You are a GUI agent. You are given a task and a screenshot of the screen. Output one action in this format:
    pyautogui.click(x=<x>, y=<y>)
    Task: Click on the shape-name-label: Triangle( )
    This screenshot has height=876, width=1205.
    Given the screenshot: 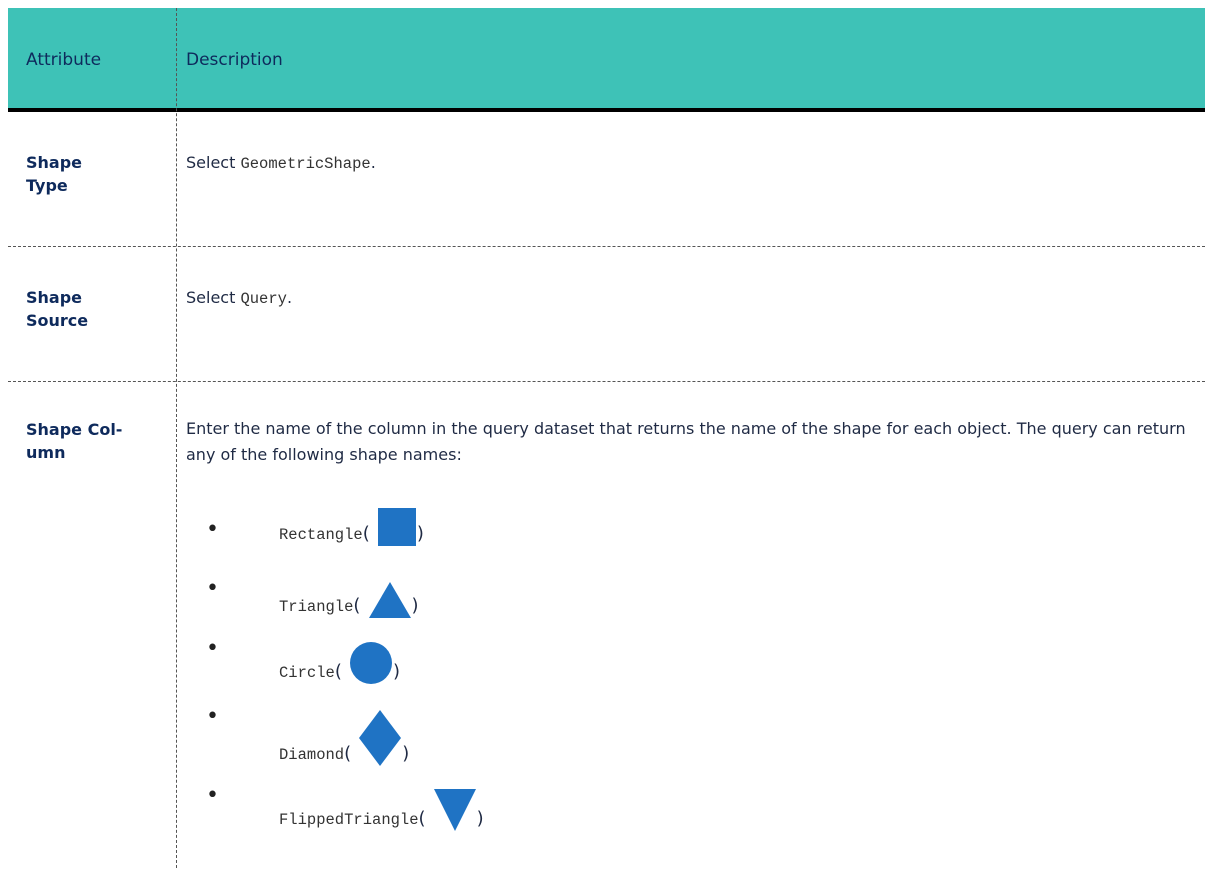 What is the action you would take?
    pyautogui.click(x=349, y=600)
    